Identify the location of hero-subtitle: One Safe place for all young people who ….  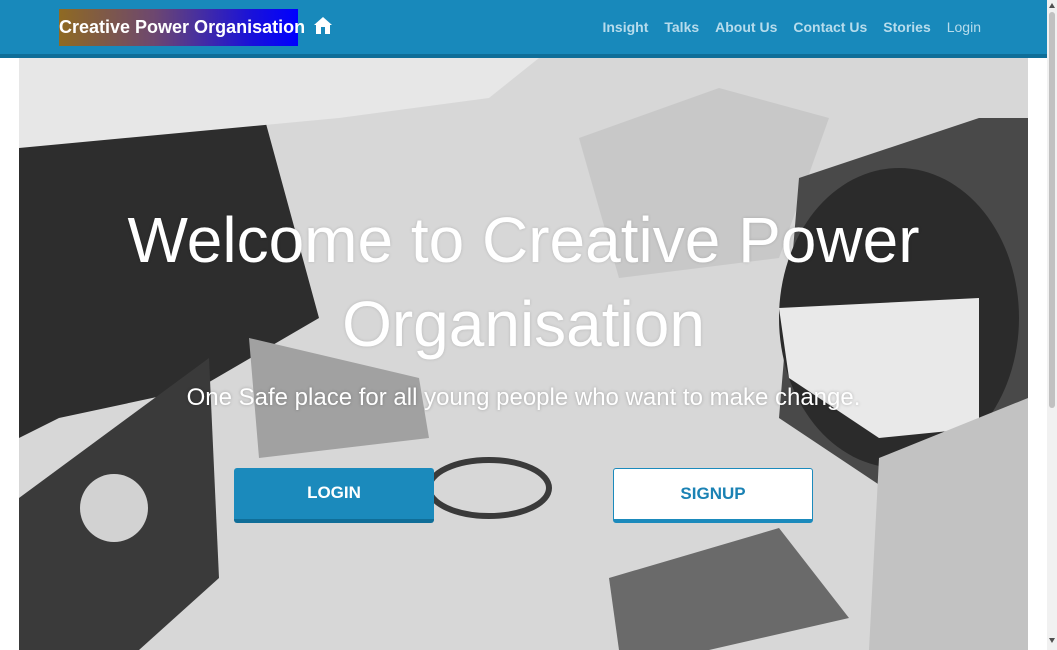
(523, 397).